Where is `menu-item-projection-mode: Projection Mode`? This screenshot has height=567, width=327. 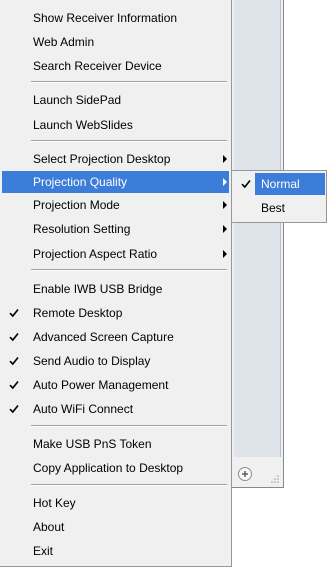
menu-item-projection-mode: Projection Mode is located at coordinates (115, 205).